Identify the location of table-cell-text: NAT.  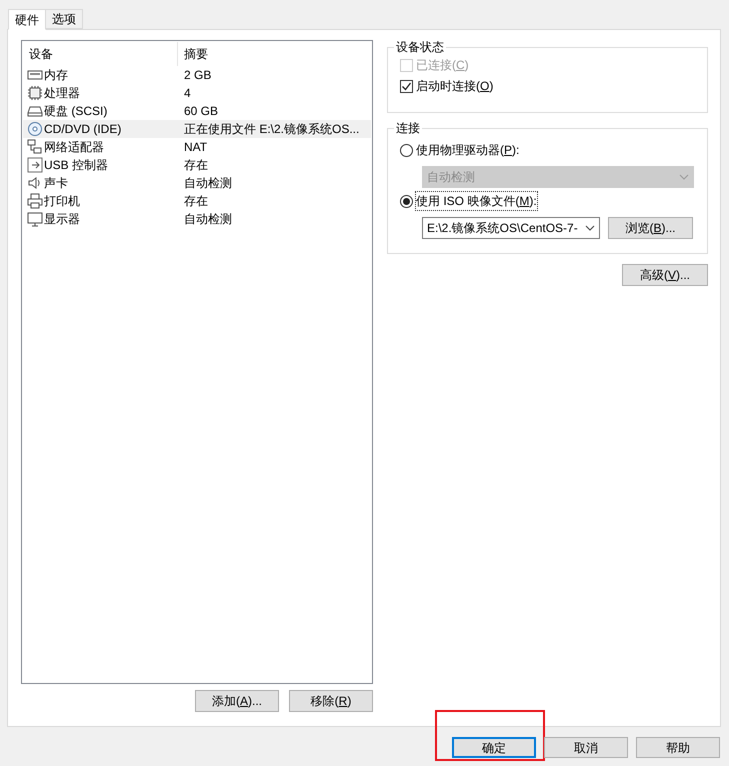
(195, 147).